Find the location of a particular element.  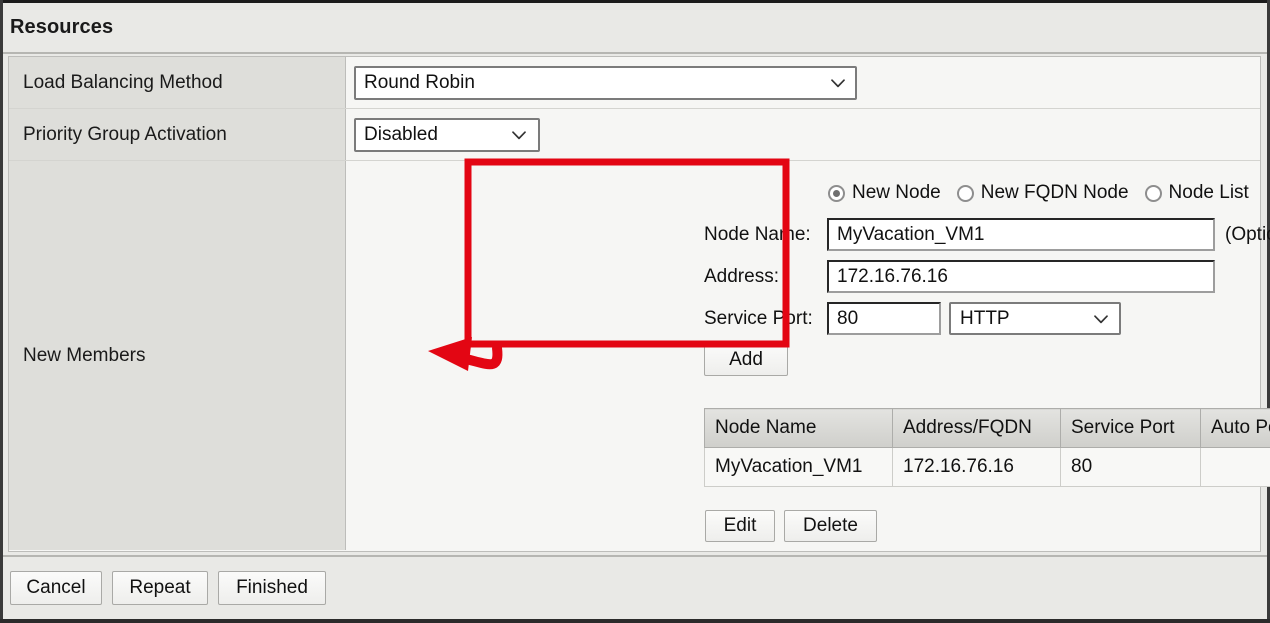

cancel-button: Cancel is located at coordinates (56, 588).